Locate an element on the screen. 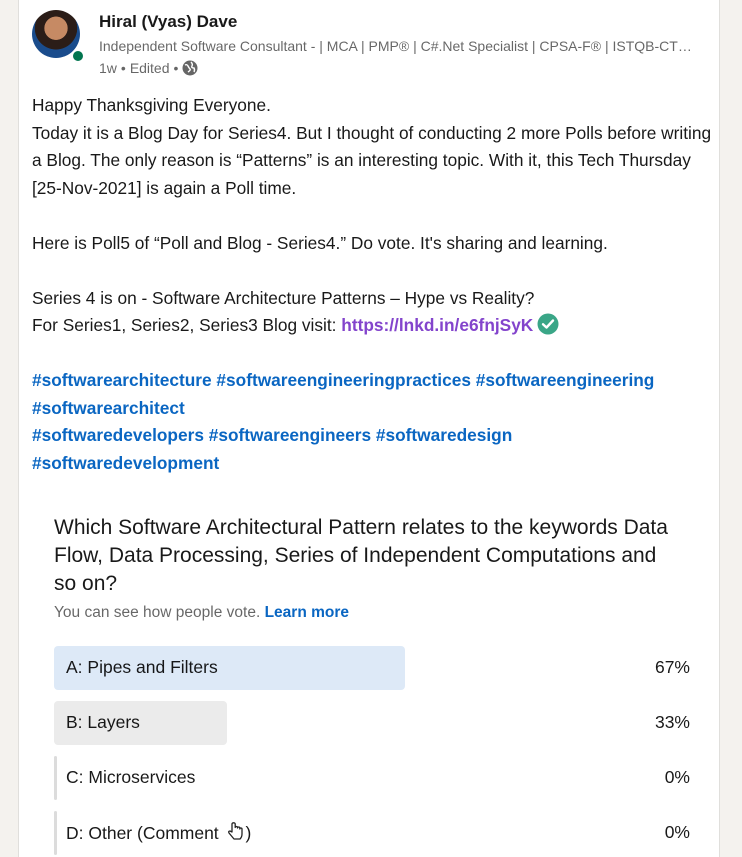 The image size is (742, 857). poll-option-label: D: Other (Comment ) is located at coordinates (158, 833).